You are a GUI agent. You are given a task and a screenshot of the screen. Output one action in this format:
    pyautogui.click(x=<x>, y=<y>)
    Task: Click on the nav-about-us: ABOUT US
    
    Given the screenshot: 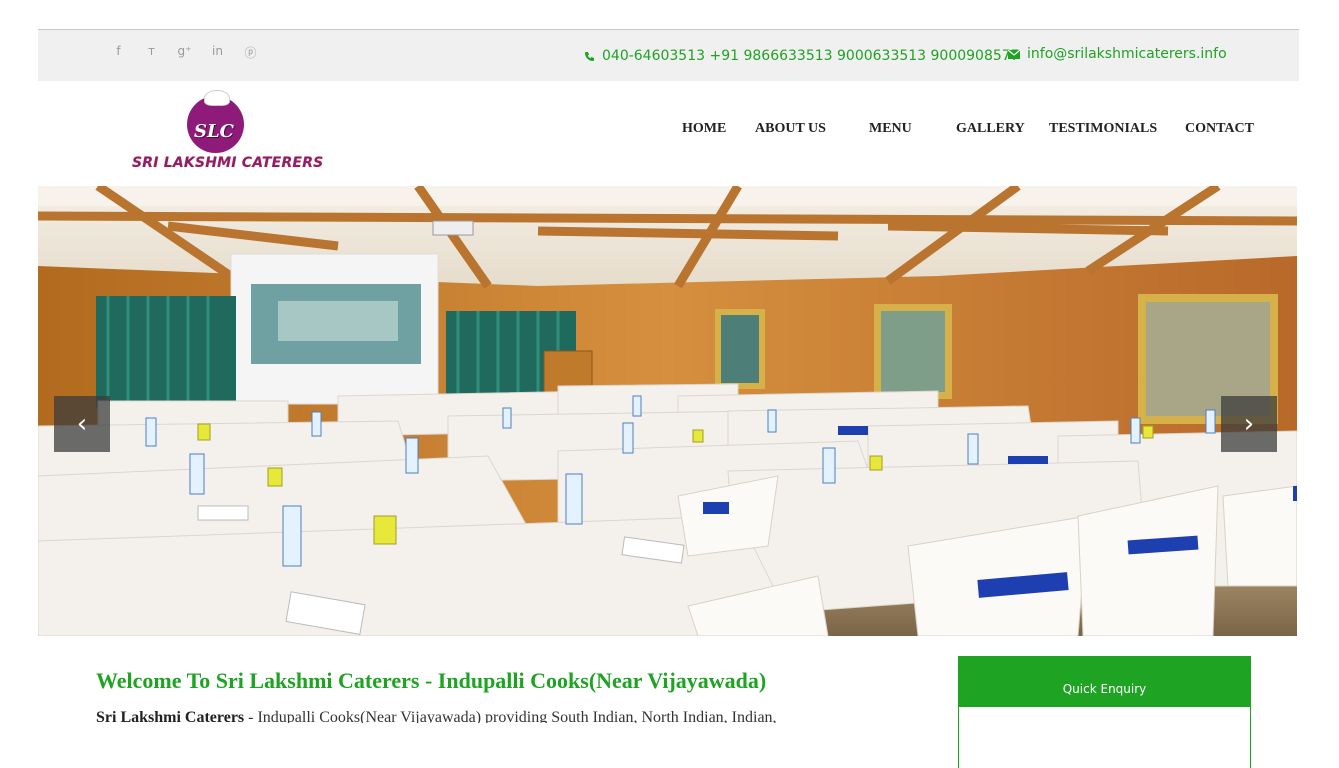 What is the action you would take?
    pyautogui.click(x=790, y=129)
    